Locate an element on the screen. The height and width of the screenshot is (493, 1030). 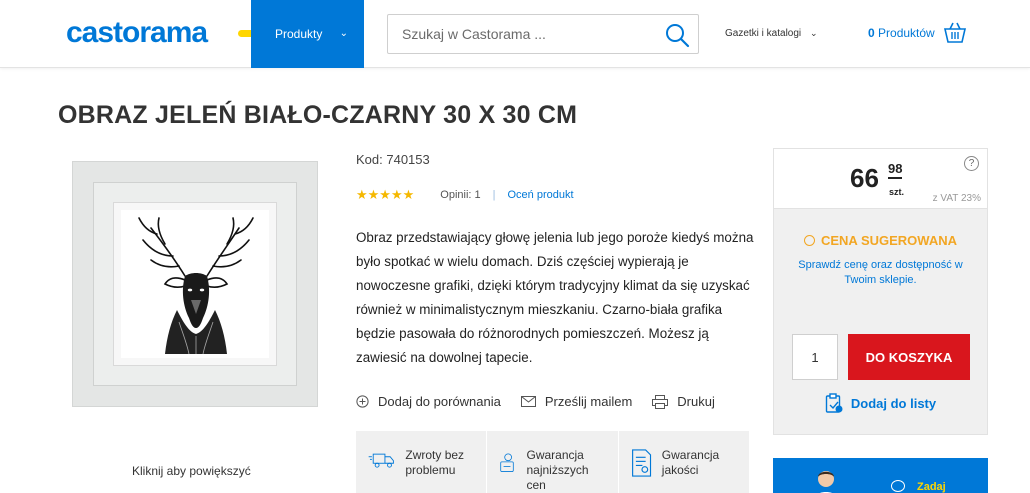
product-title: OBRAZ JELEŃ BIAŁO-CZARNY 30 X 30 CM is located at coordinates (318, 115).